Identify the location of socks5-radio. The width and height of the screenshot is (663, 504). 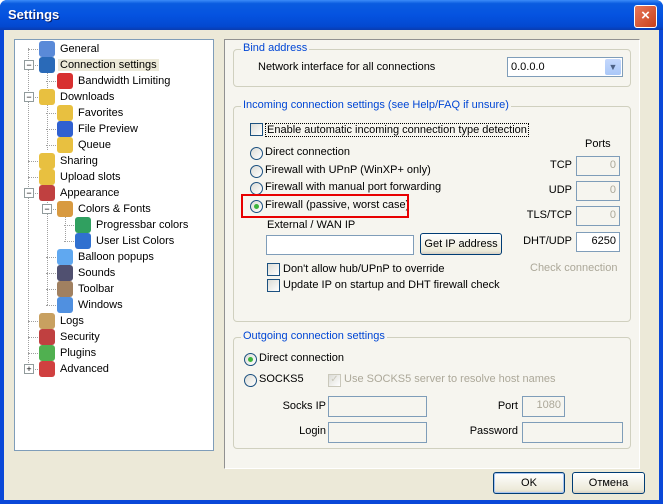
(250, 380).